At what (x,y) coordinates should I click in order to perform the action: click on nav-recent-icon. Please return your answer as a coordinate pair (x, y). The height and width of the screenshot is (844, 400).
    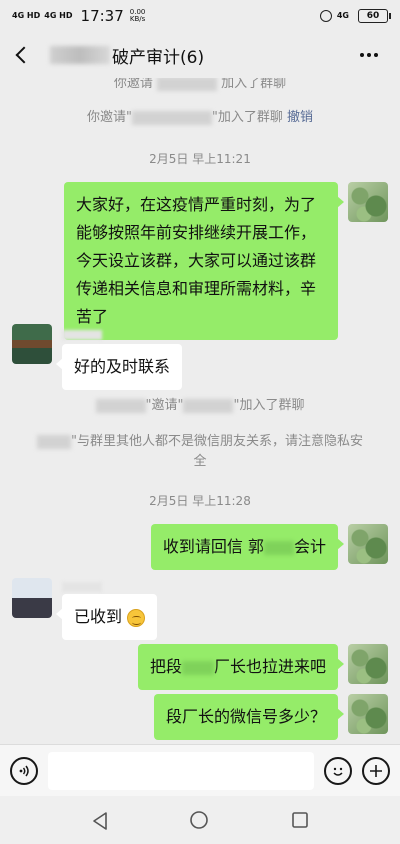
    Looking at the image, I should click on (300, 820).